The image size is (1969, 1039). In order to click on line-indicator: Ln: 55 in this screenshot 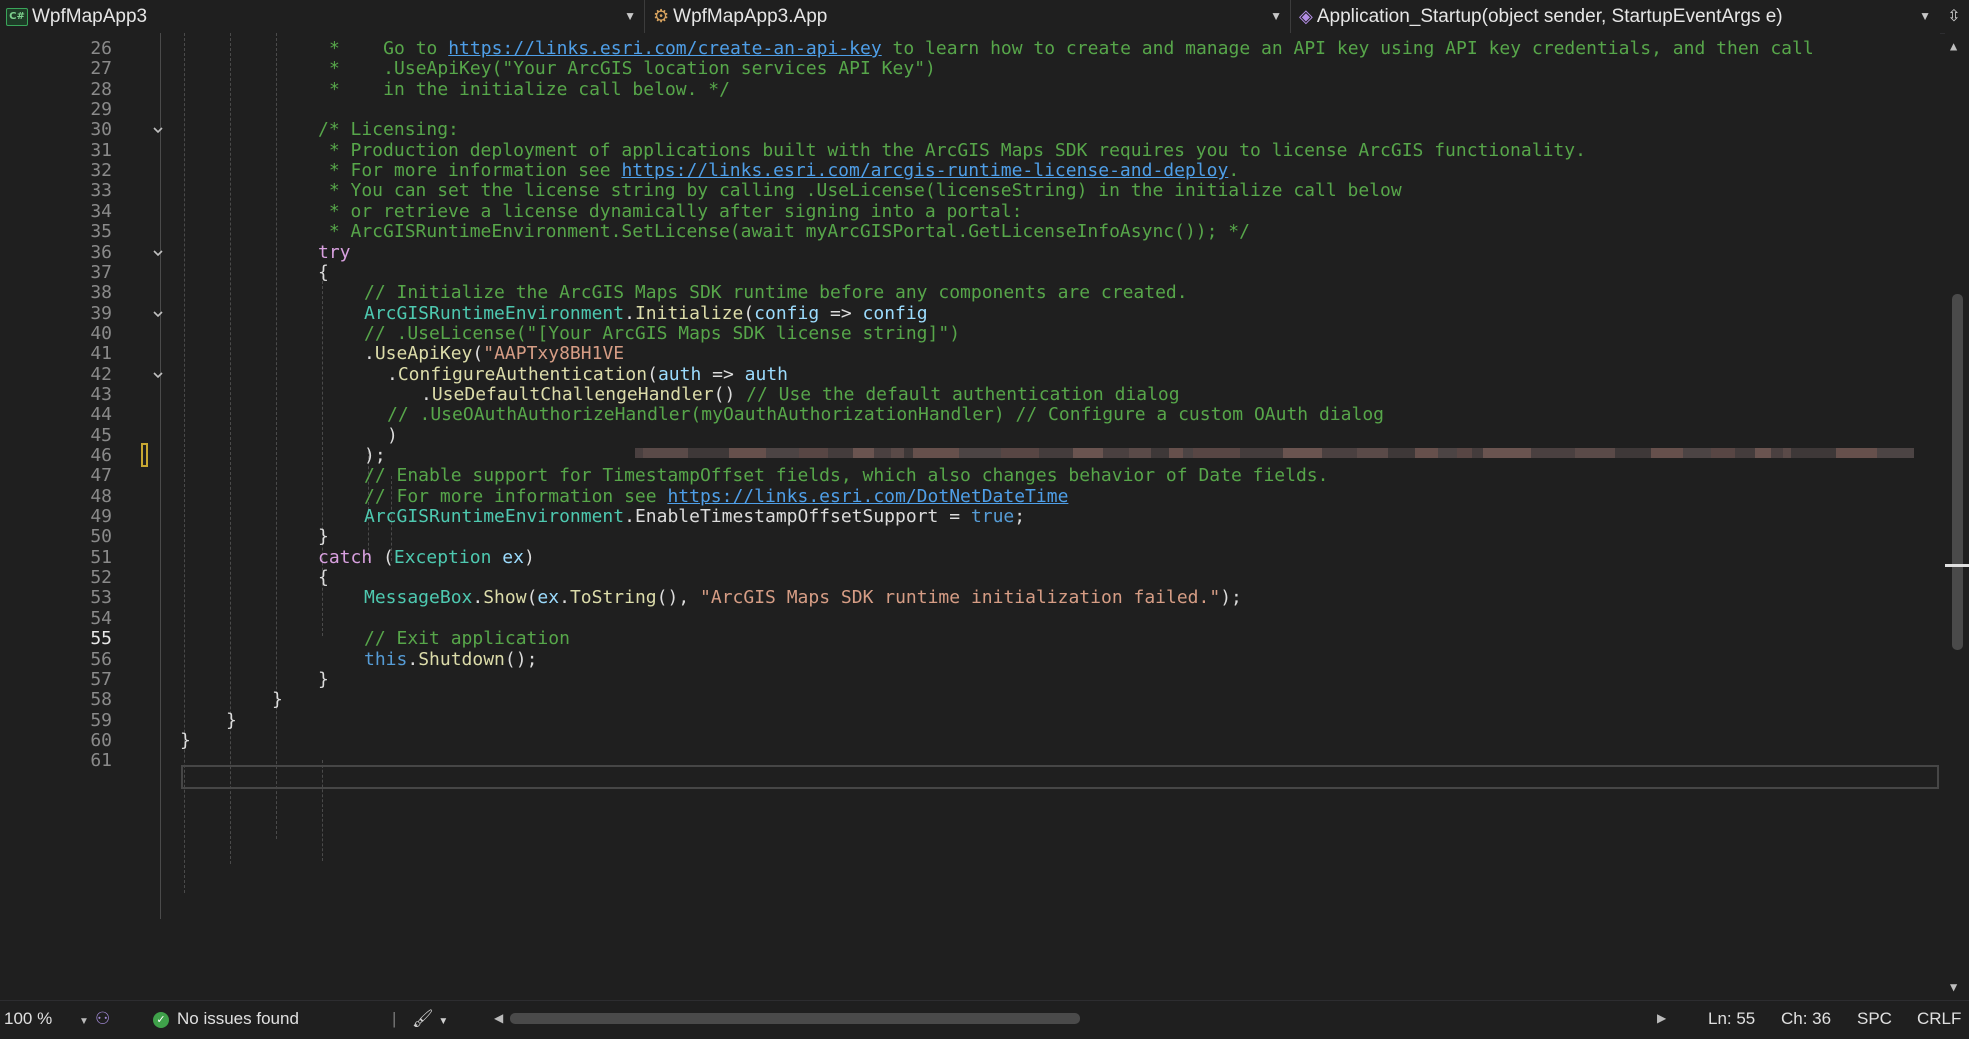, I will do `click(1731, 1018)`.